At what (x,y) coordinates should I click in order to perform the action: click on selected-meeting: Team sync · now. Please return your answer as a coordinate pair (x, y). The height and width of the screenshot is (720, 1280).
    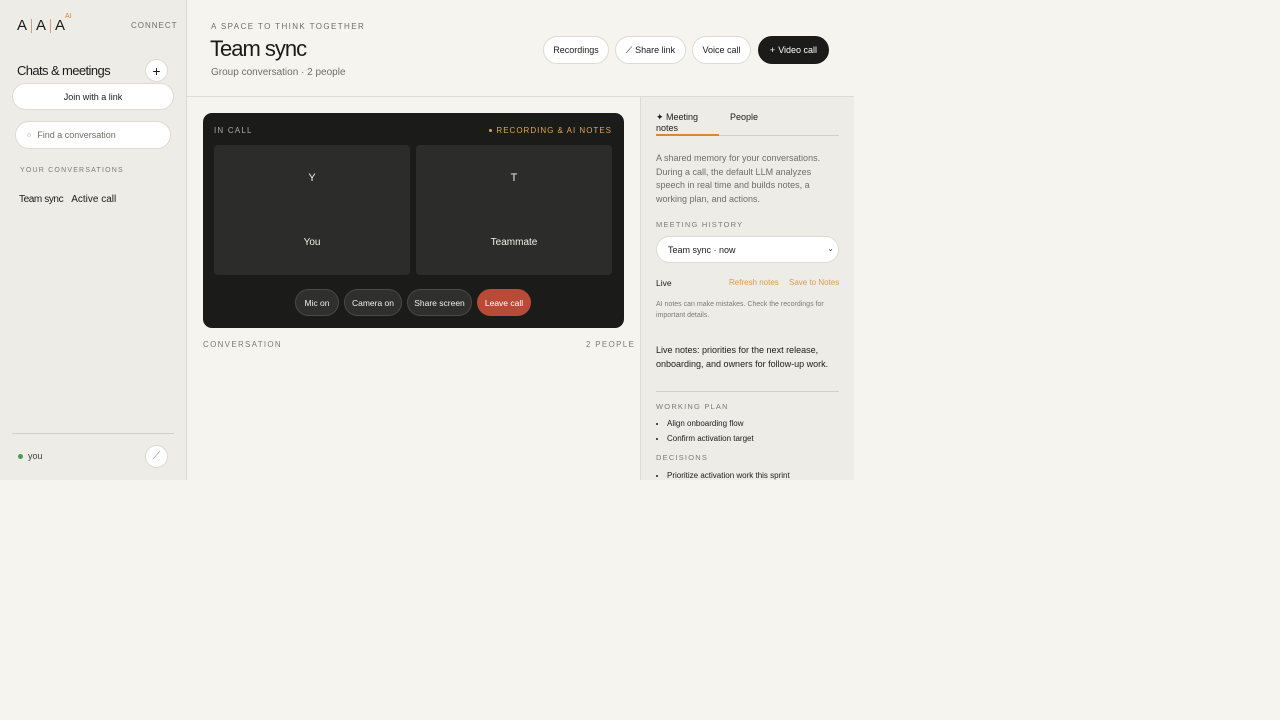
    Looking at the image, I should click on (702, 249).